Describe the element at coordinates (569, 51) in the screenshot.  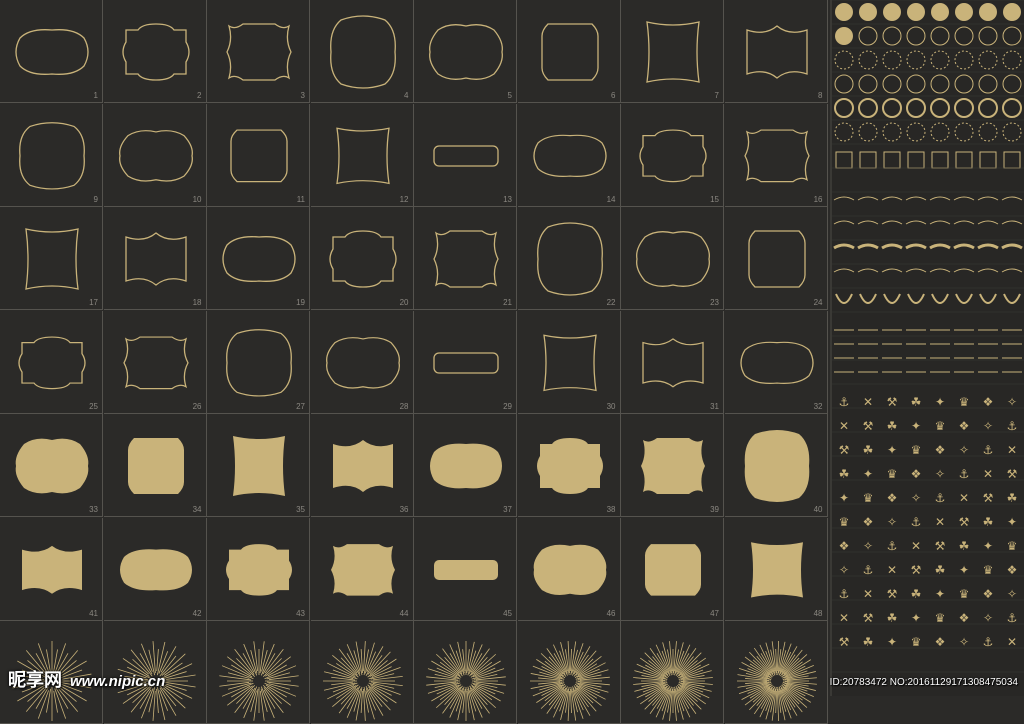
I see `frame-tile: 6` at that location.